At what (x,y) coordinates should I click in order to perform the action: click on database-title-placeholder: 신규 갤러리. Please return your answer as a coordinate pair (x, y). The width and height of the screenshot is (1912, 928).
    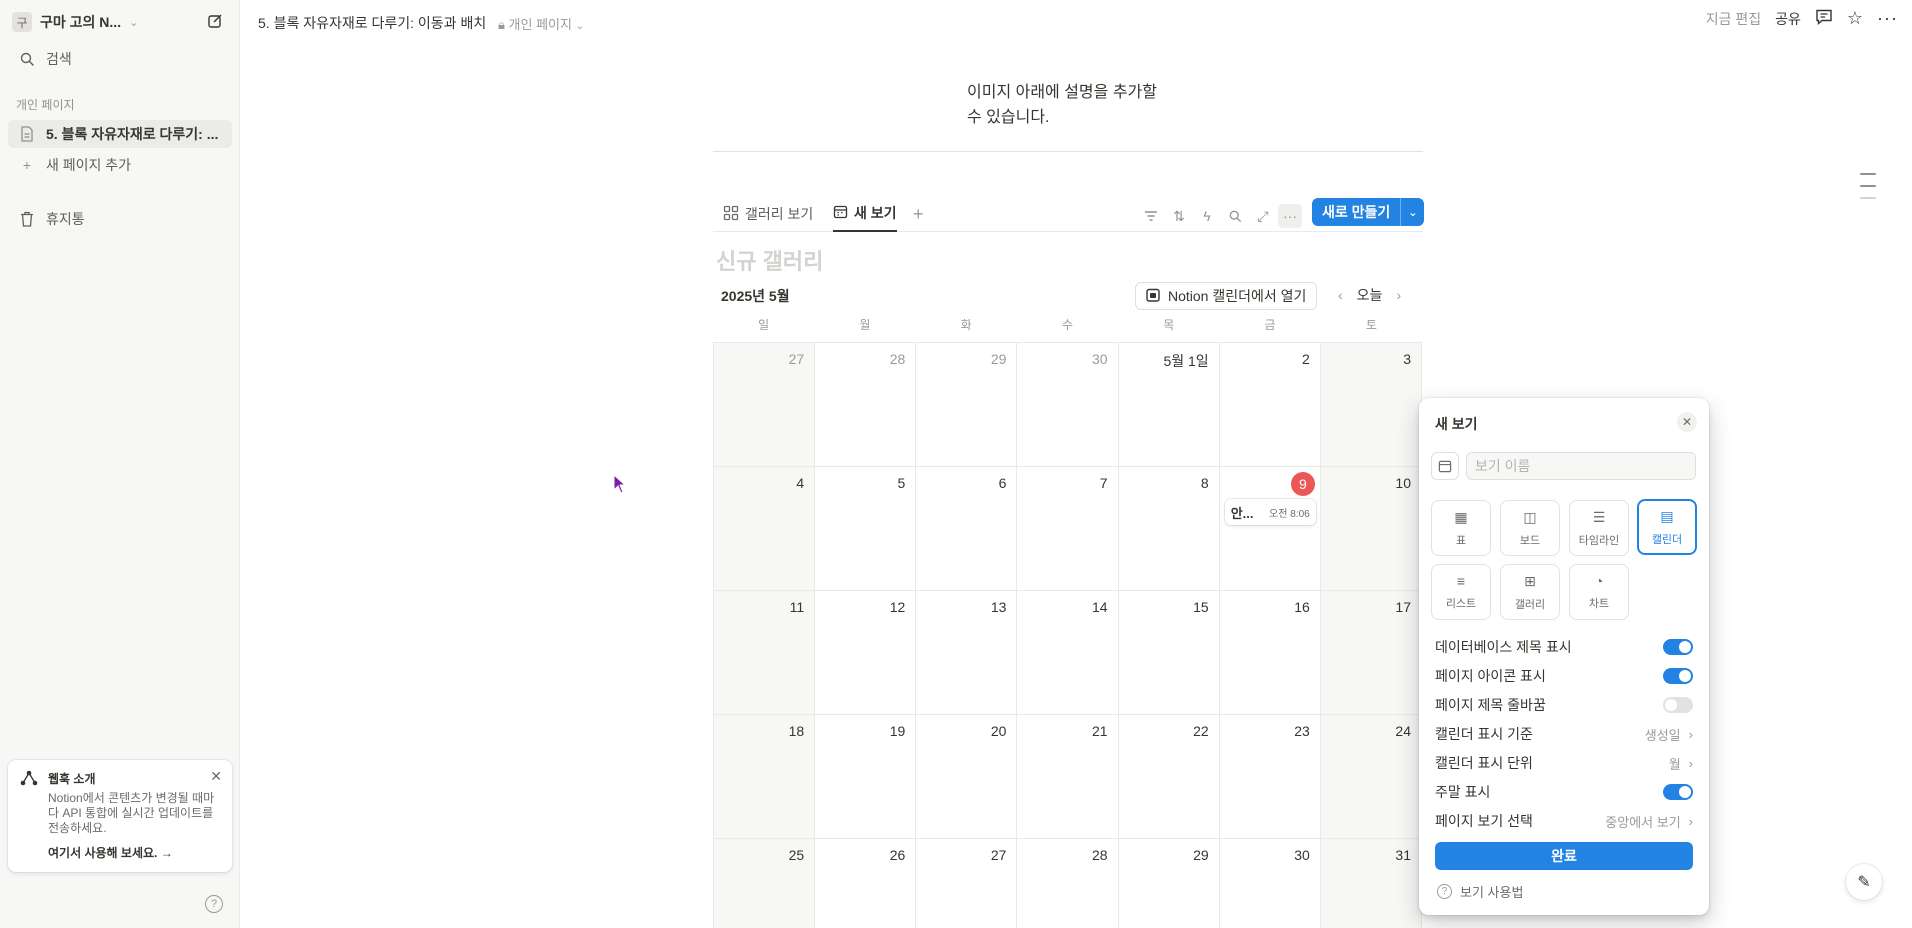
    Looking at the image, I should click on (769, 260).